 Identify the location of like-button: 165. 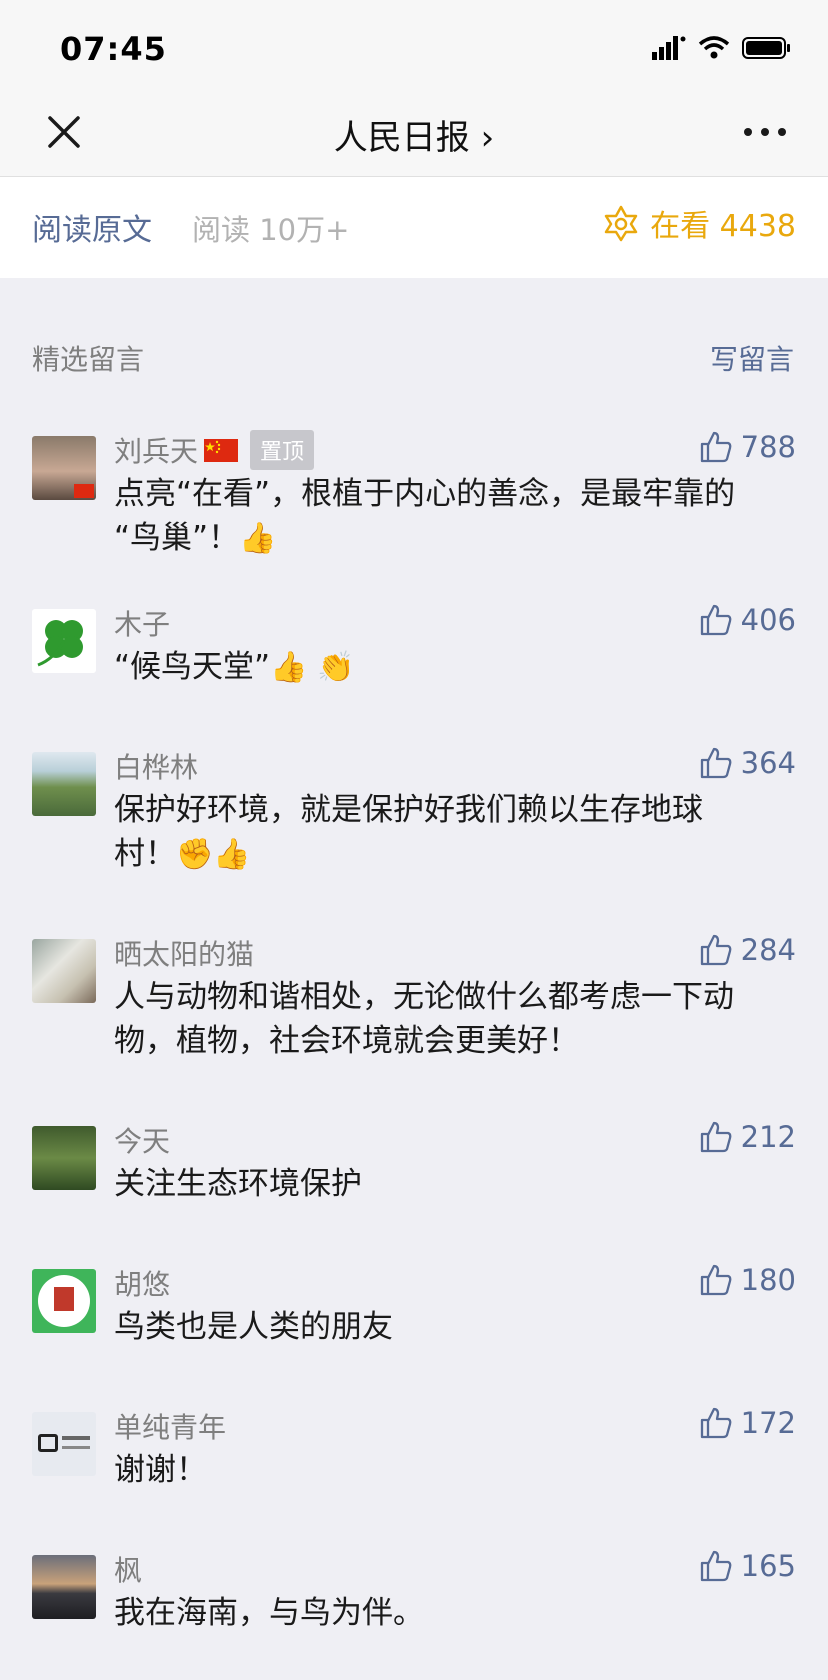
(747, 1566).